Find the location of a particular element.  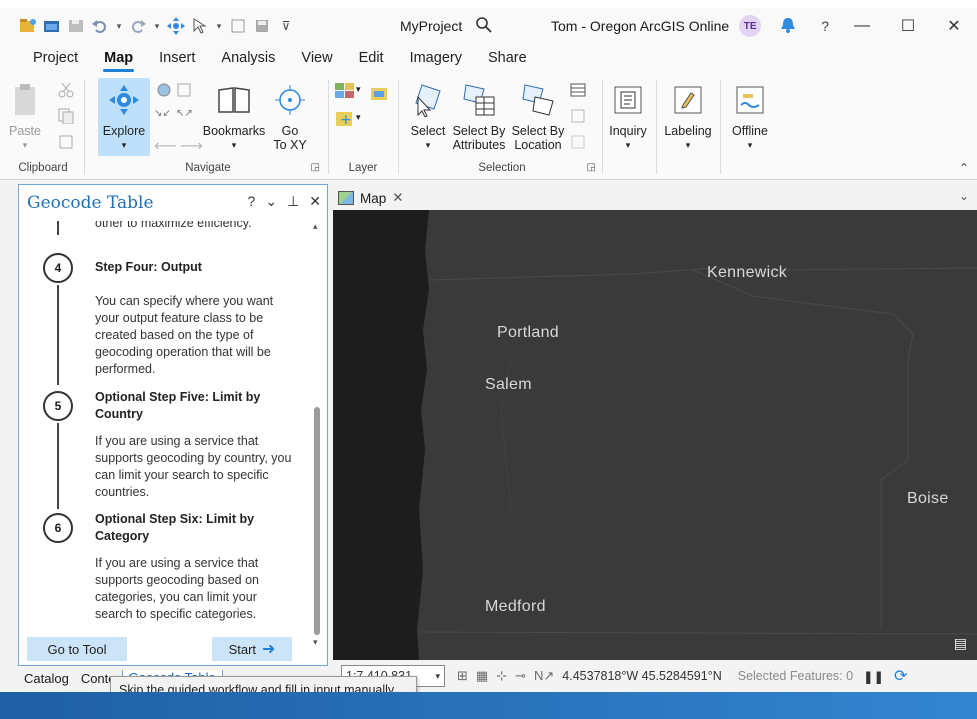

scale-dropdown-icon: ▾ is located at coordinates (437, 675).